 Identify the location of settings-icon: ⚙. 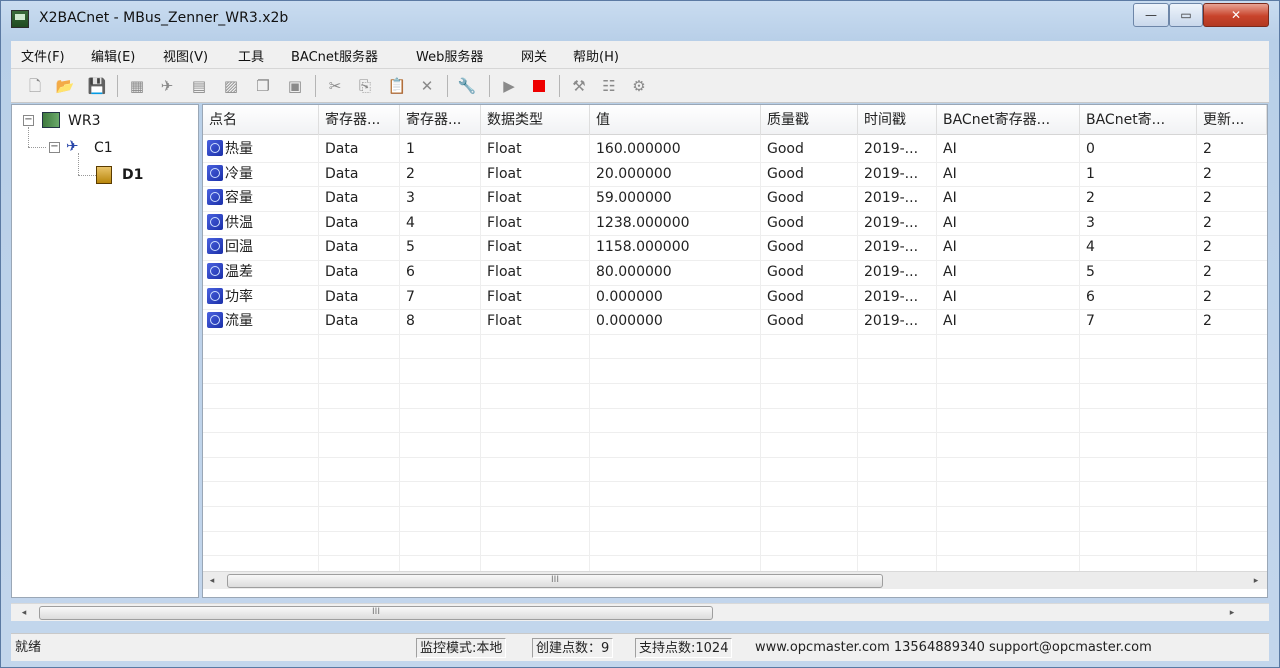
(639, 86).